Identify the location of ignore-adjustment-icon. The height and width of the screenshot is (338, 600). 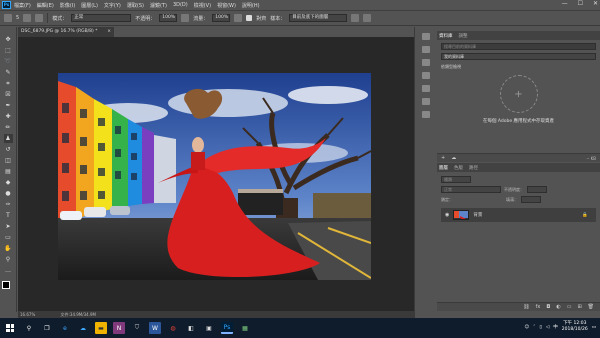
(355, 18).